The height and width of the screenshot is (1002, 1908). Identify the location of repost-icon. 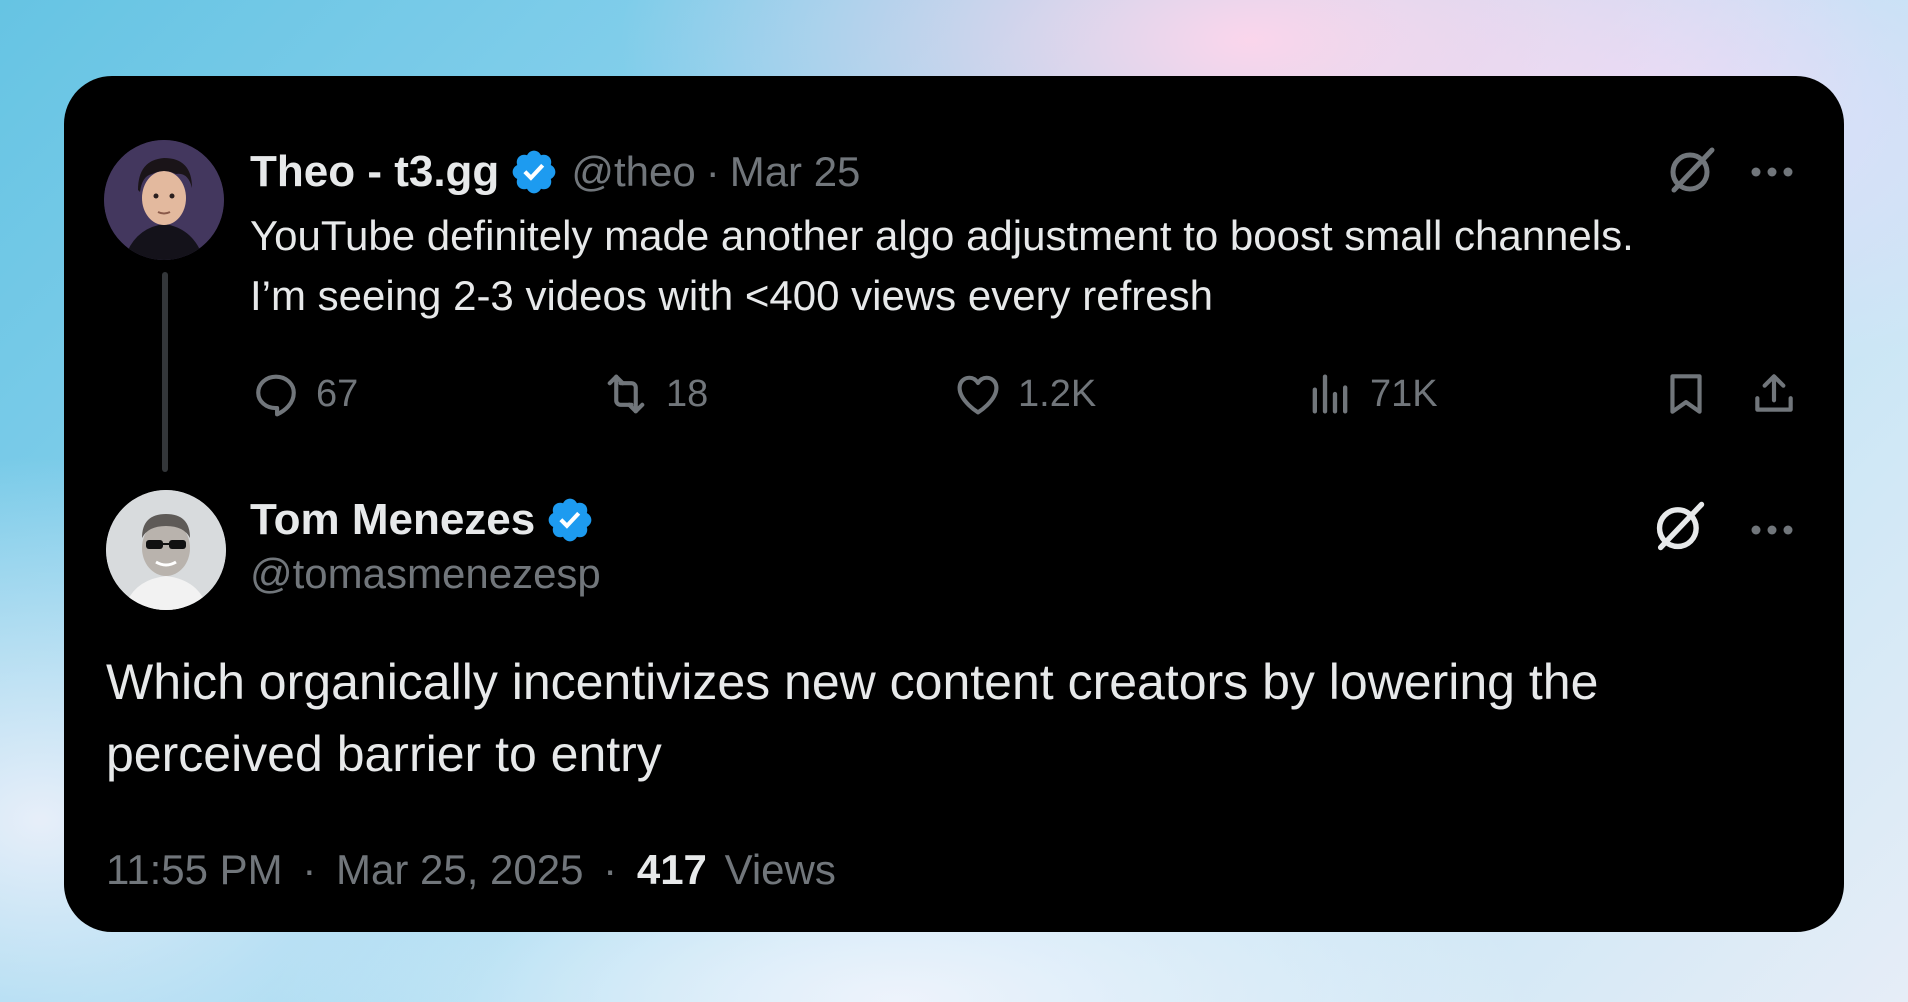
(626, 394).